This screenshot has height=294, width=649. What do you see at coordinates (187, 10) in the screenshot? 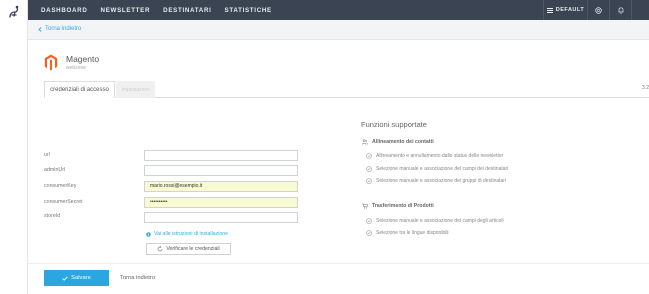
I see `nav-item-recipients: DESTINATARI` at bounding box center [187, 10].